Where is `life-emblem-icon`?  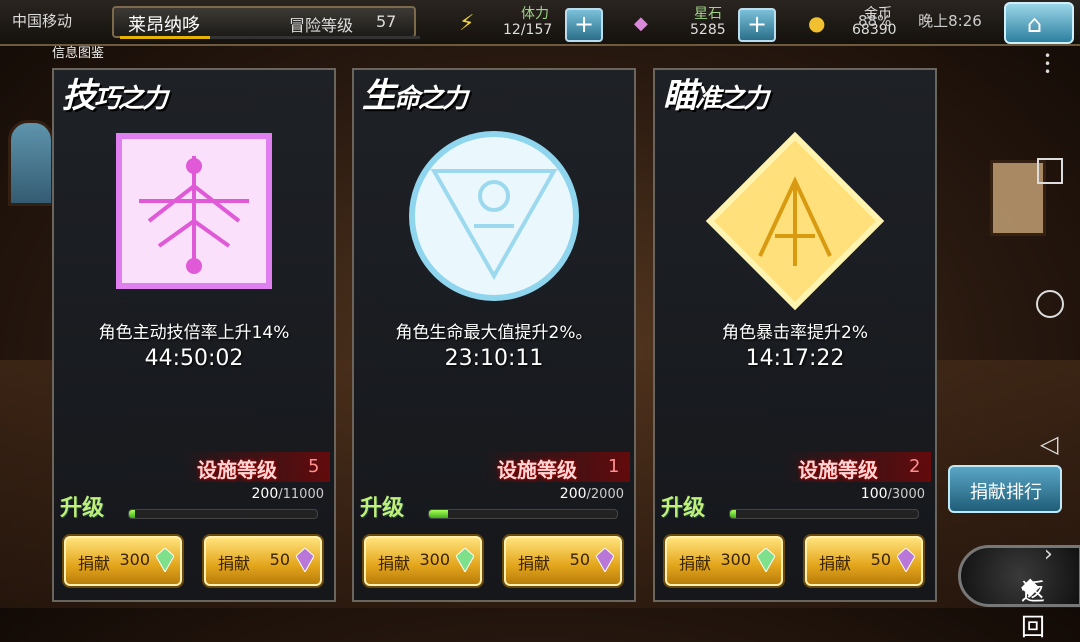
life-emblem-icon is located at coordinates (494, 216).